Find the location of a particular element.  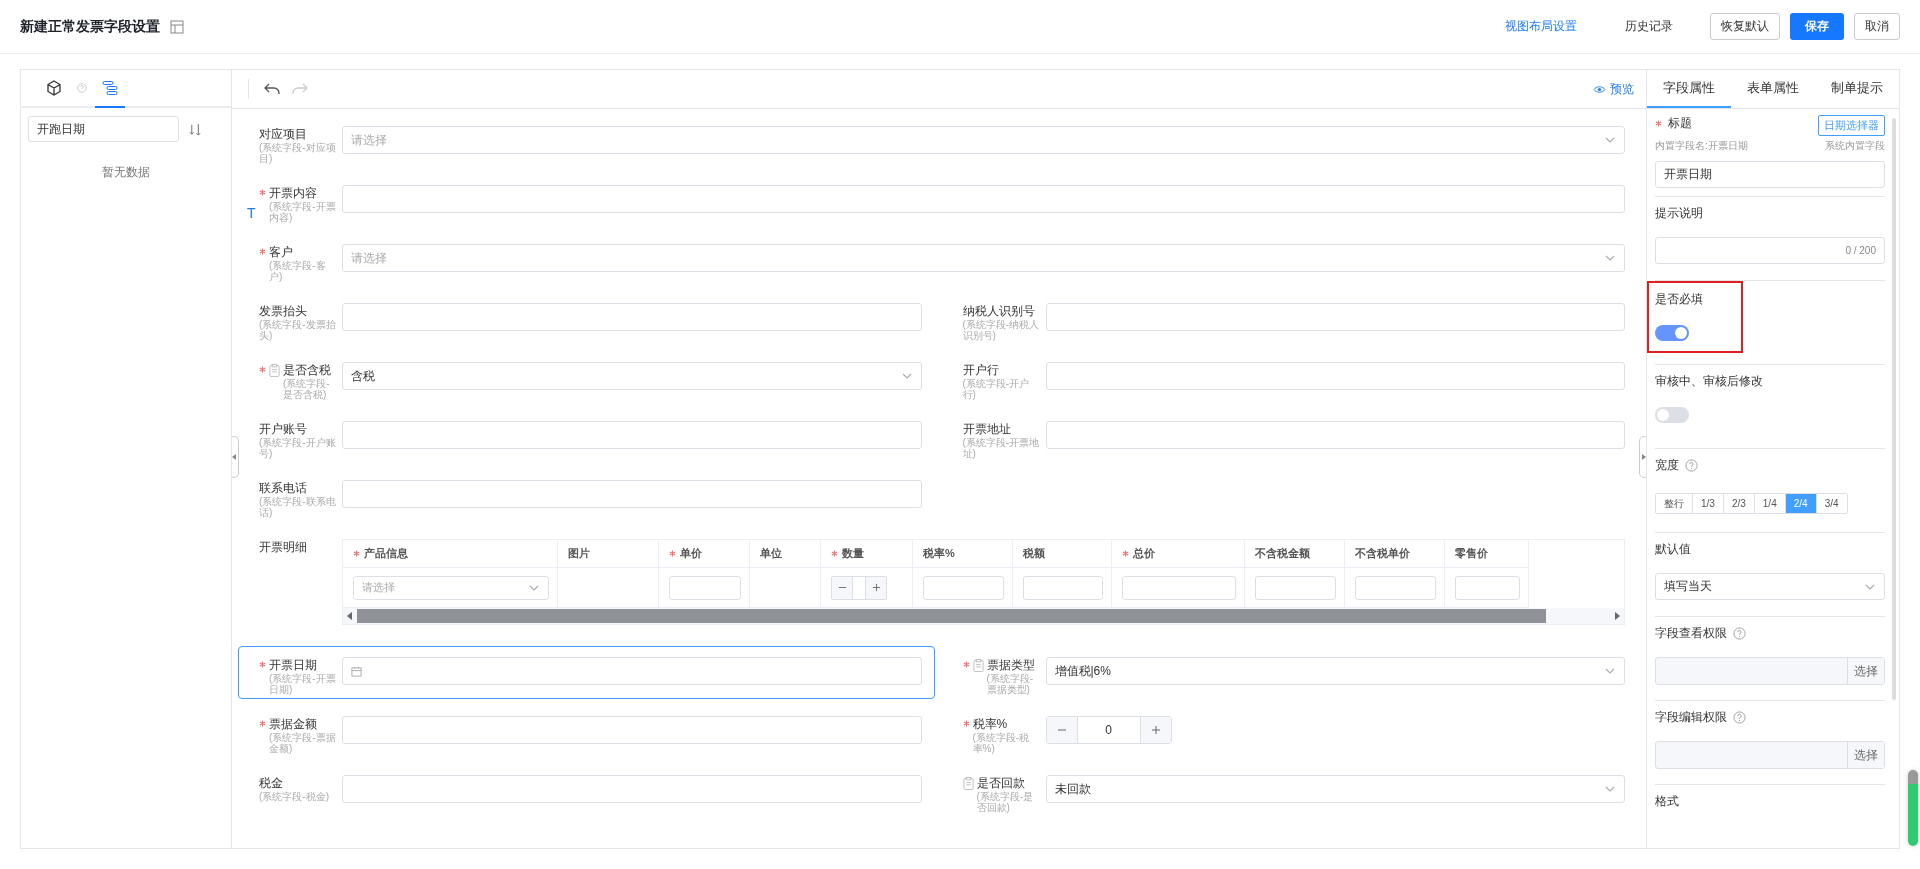

date-field is located at coordinates (632, 671).